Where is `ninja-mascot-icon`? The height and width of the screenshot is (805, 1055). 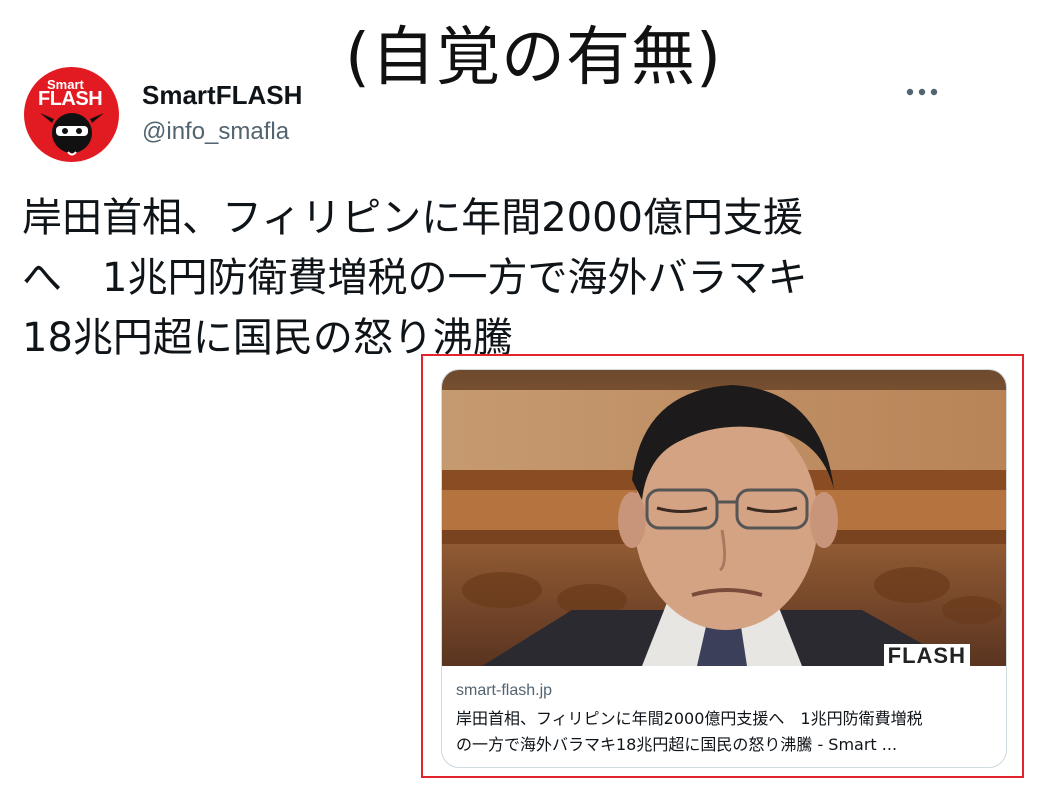
ninja-mascot-icon is located at coordinates (72, 134).